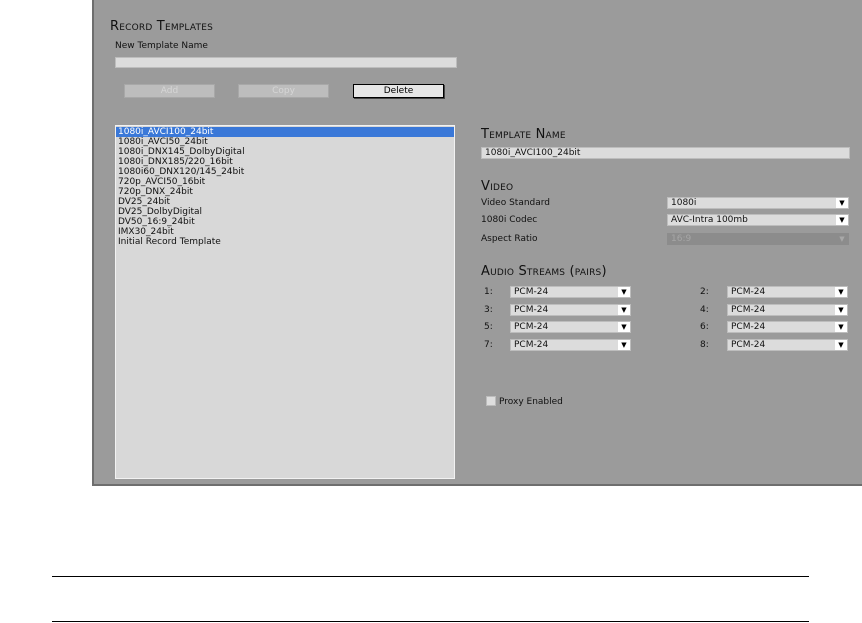  I want to click on codec-value: AVC-Intra 100mb, so click(709, 220).